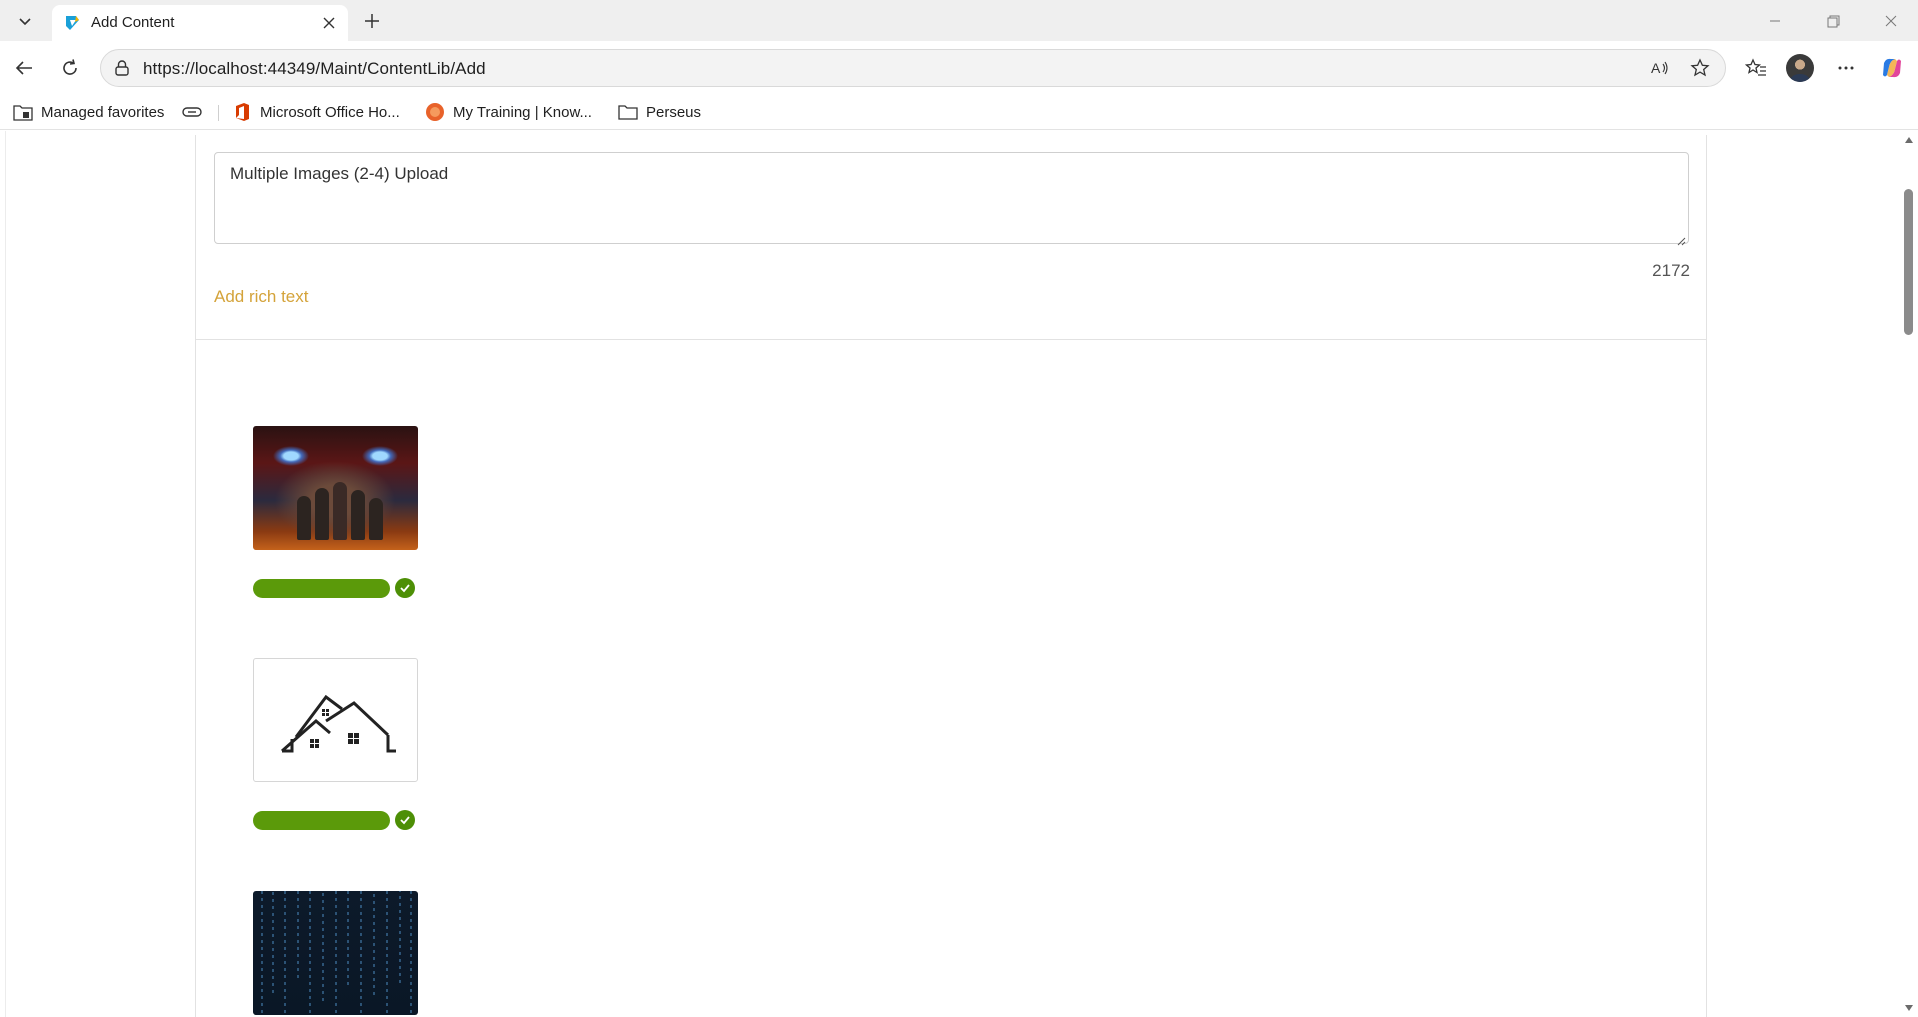  What do you see at coordinates (951, 199) in the screenshot?
I see `content-textarea: Multiple Images (2-4) Upload` at bounding box center [951, 199].